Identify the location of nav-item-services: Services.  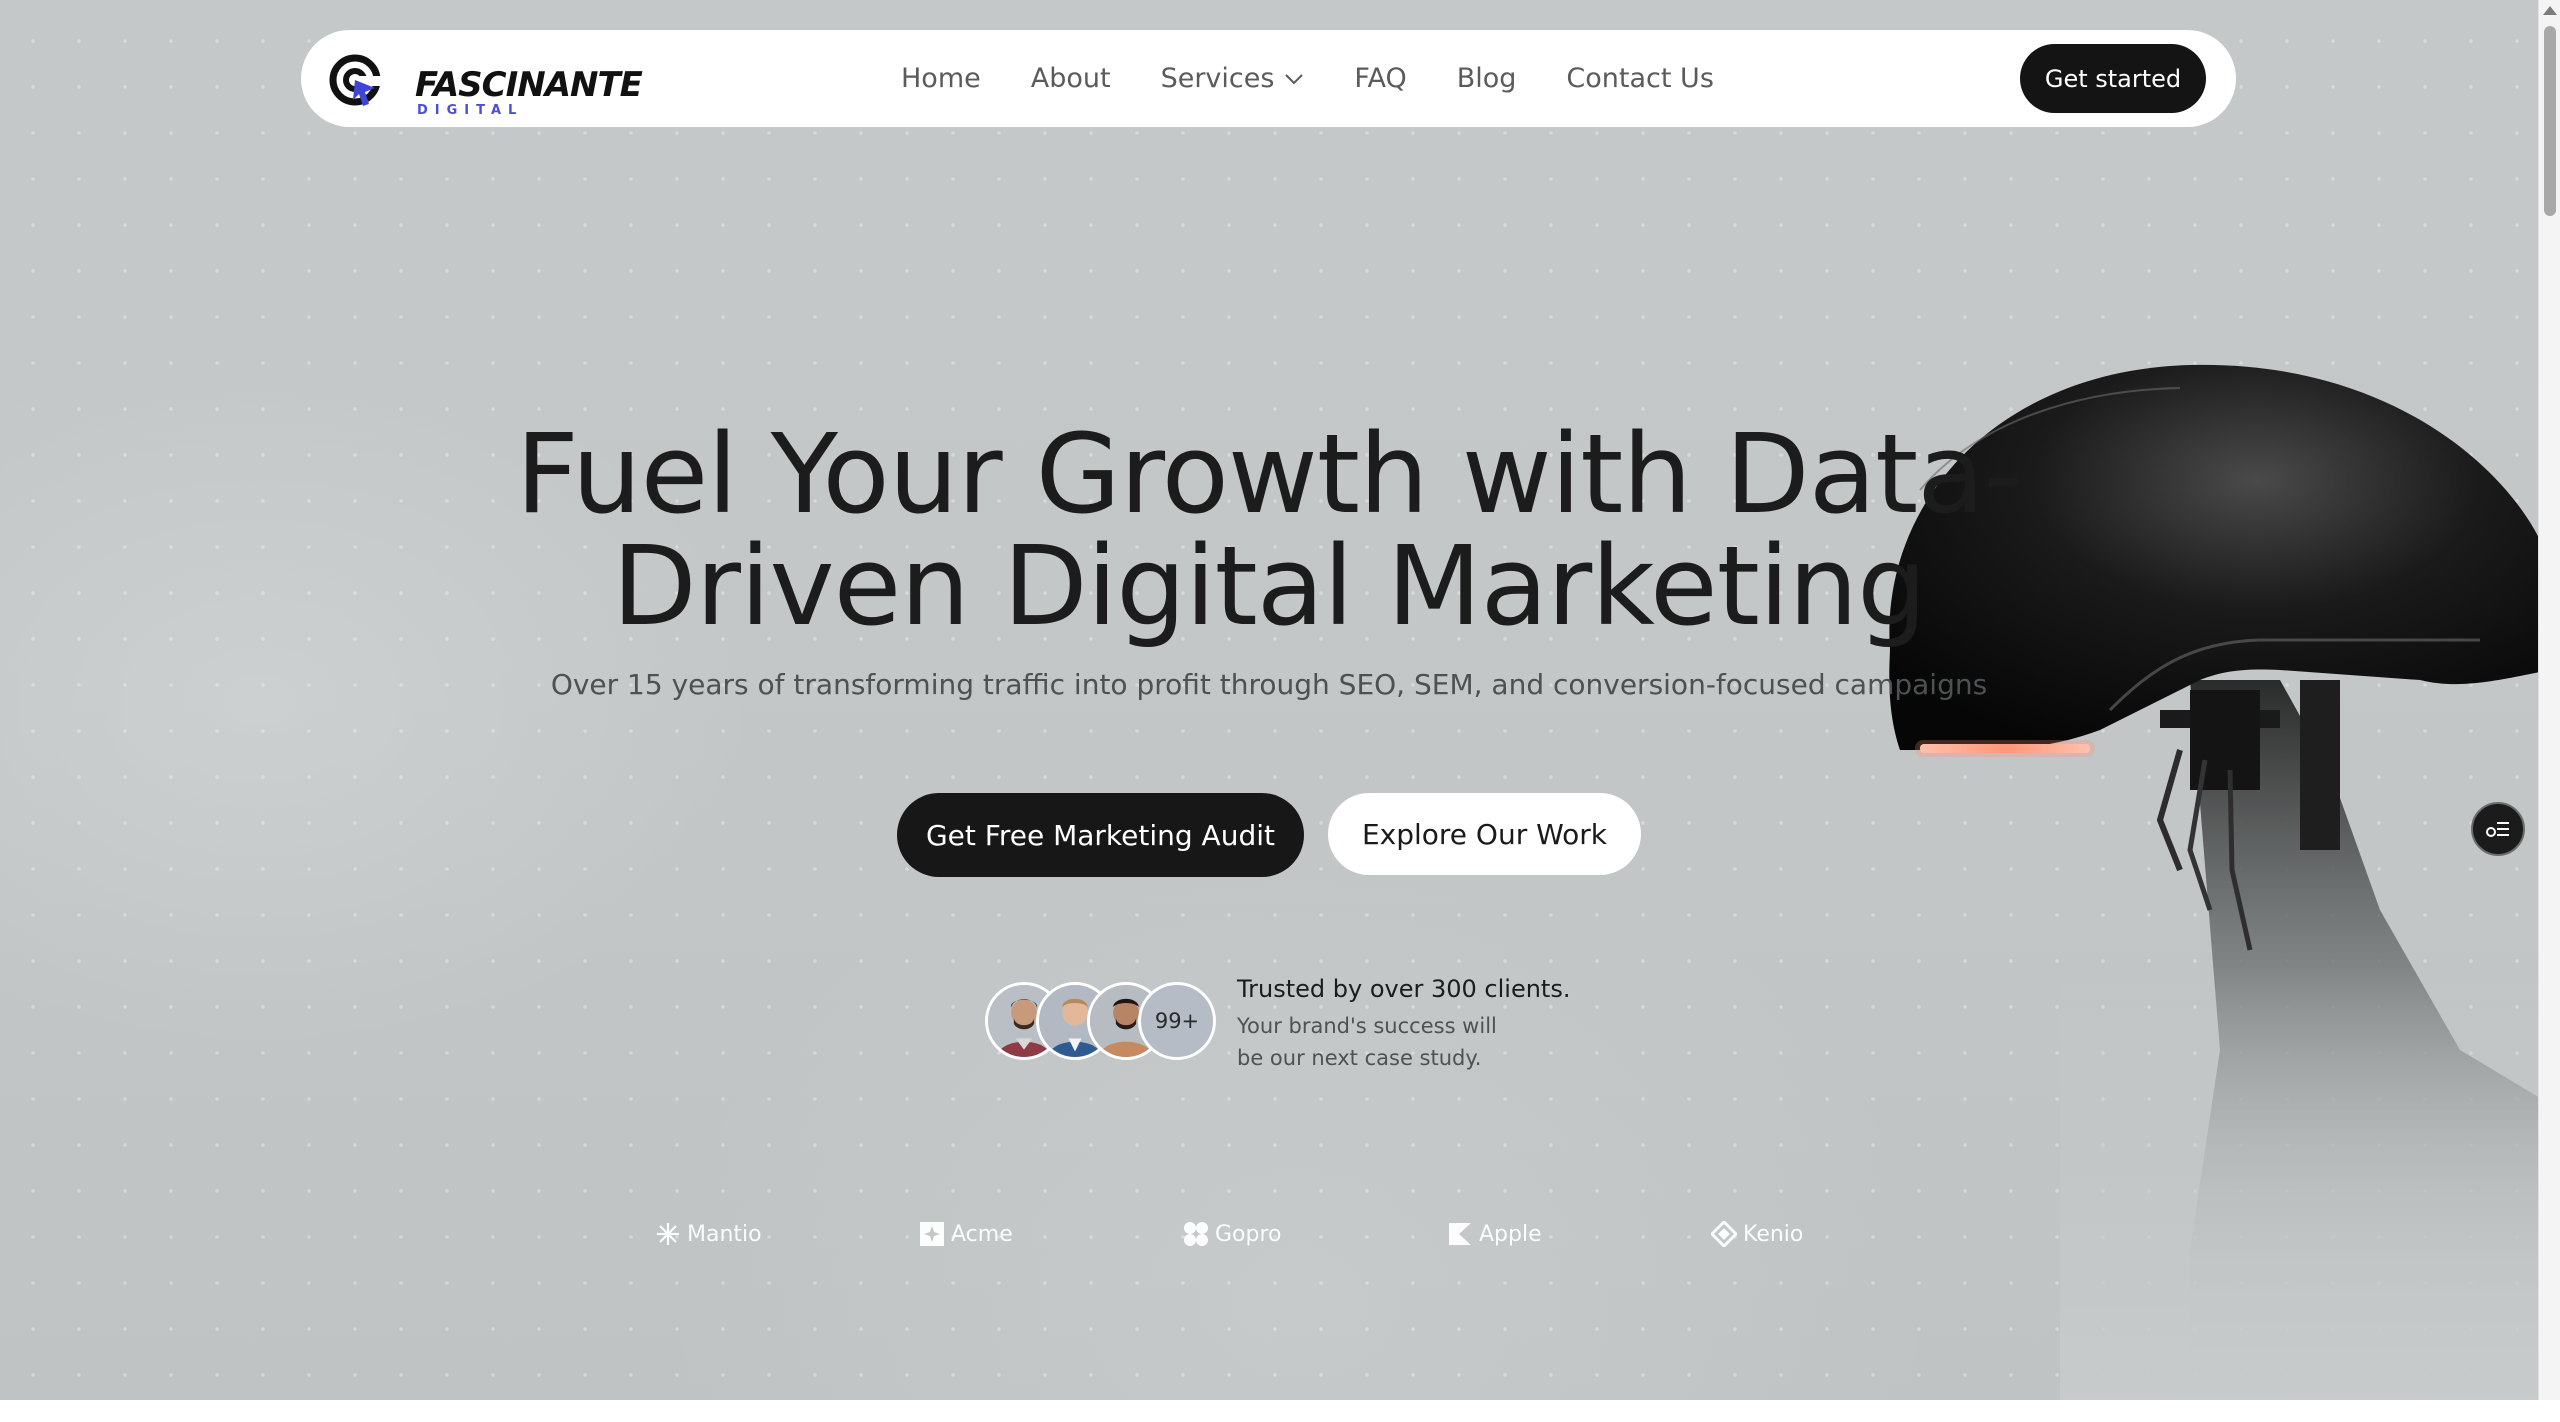
(1233, 78).